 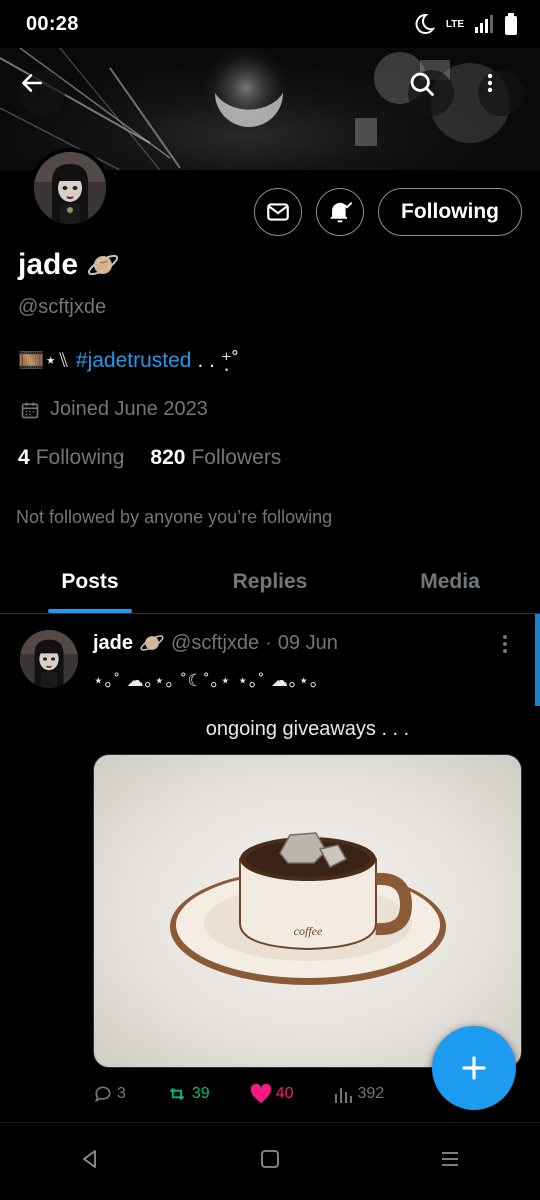 I want to click on nav-home-icon, so click(x=270, y=1159).